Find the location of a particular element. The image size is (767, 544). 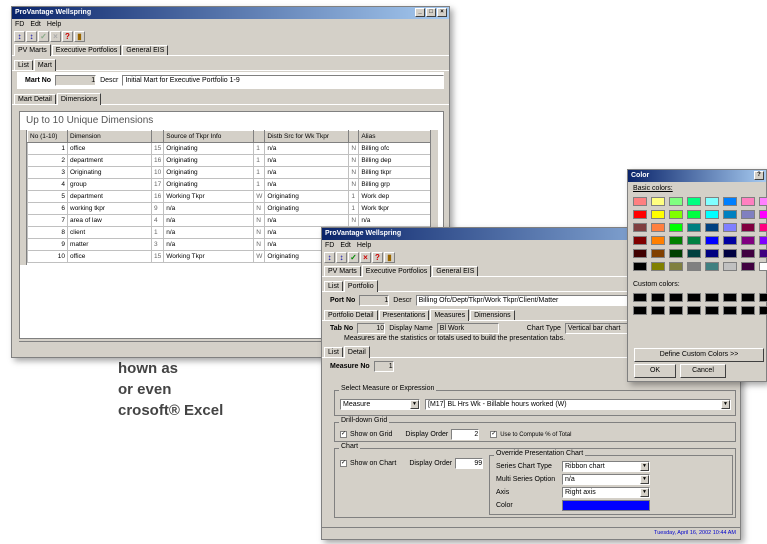

table-row: 7 area of law 4 n/a Nn/a Nn/a is located at coordinates (229, 220).